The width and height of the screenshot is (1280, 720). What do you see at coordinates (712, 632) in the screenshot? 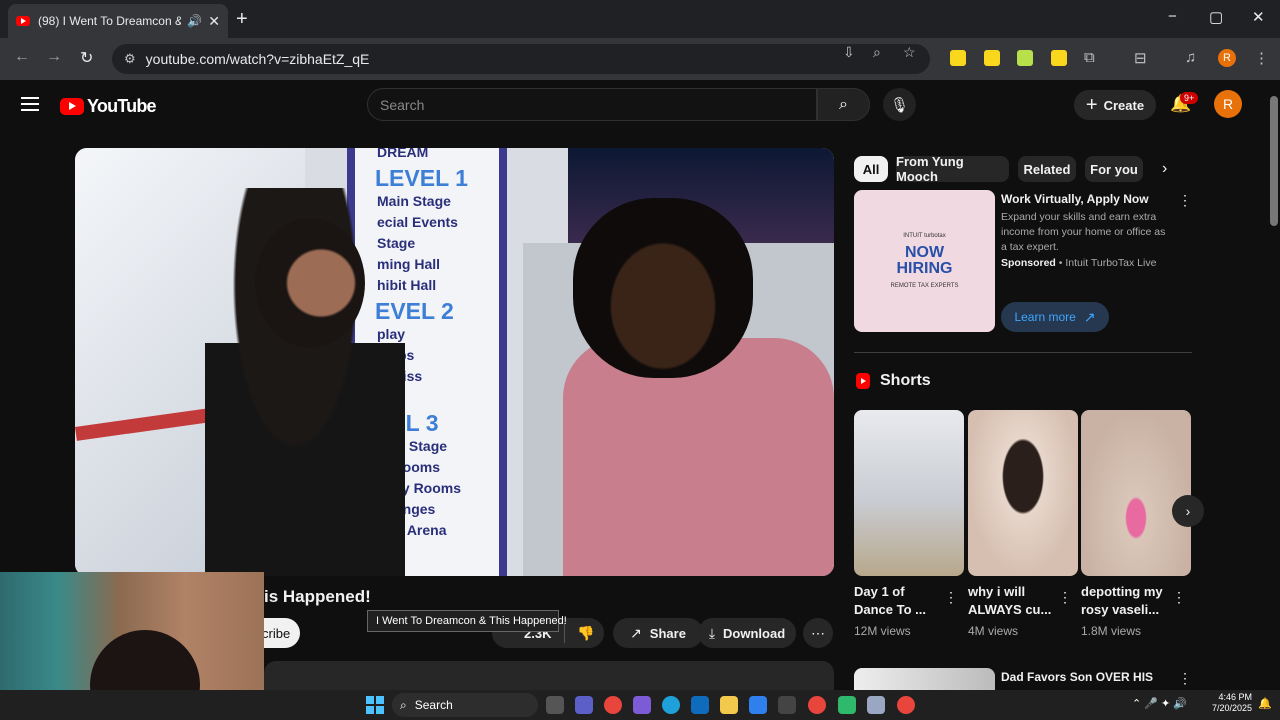
I see `download-icon: ⤓` at bounding box center [712, 632].